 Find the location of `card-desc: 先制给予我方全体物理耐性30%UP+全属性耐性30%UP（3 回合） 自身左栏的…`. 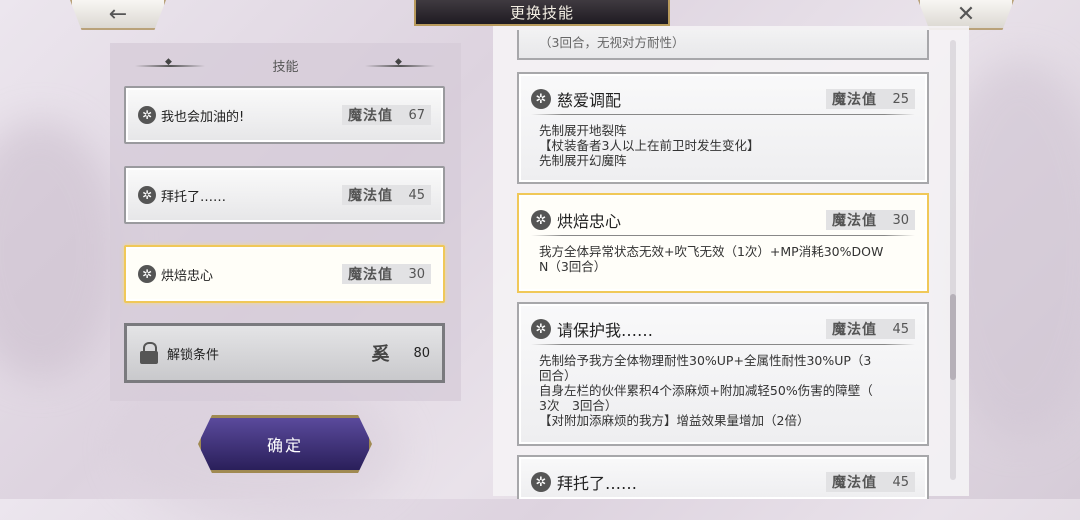

card-desc: 先制给予我方全体物理耐性30%UP+全属性耐性30%UP（3 回合） 自身左栏的… is located at coordinates (706, 390).